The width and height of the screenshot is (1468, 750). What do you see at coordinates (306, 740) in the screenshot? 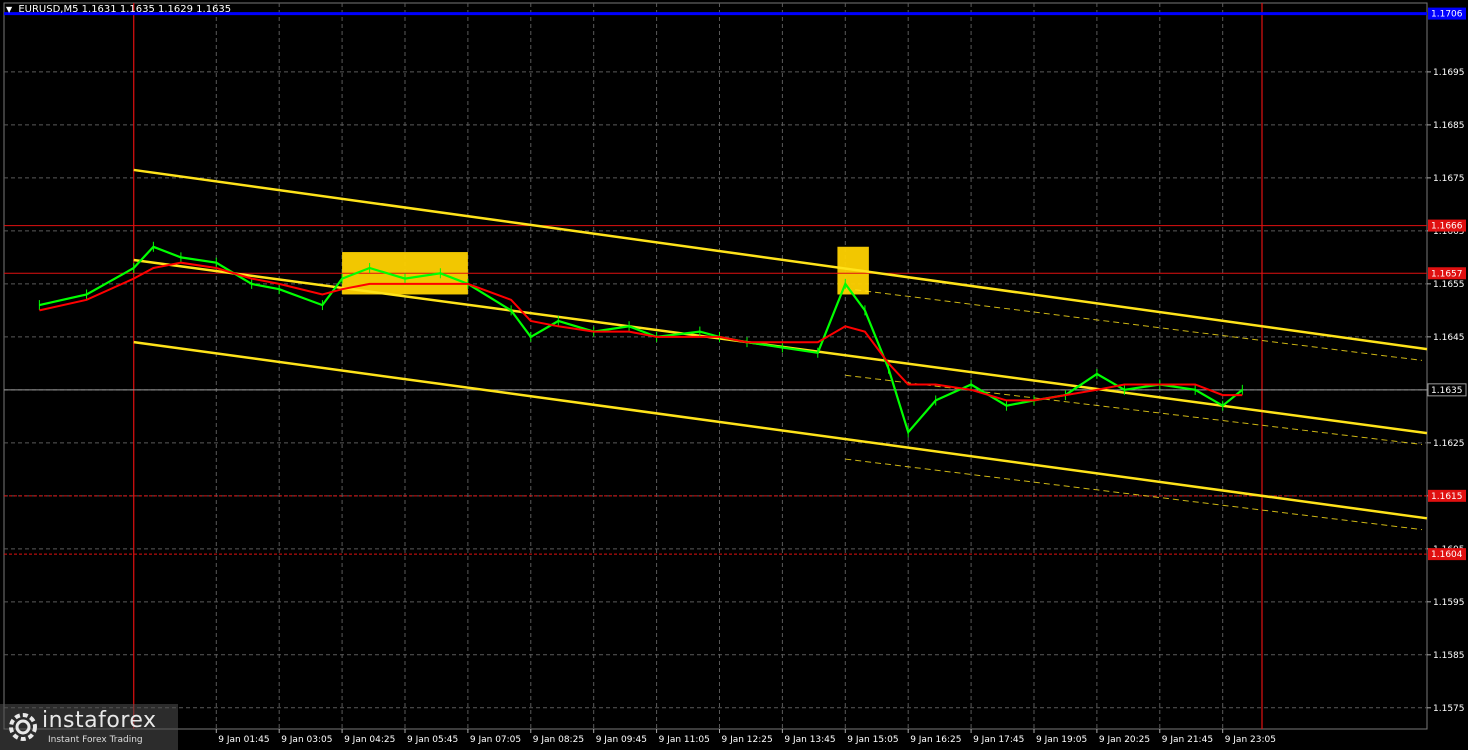
I see `x-tick-label: 9 Jan 03:05` at bounding box center [306, 740].